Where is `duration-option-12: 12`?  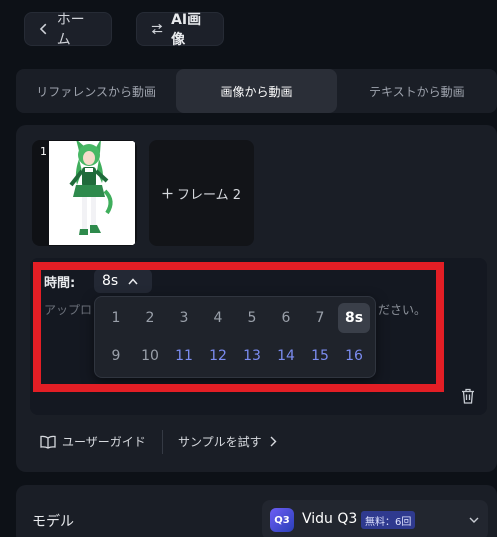
duration-option-12: 12 is located at coordinates (218, 356).